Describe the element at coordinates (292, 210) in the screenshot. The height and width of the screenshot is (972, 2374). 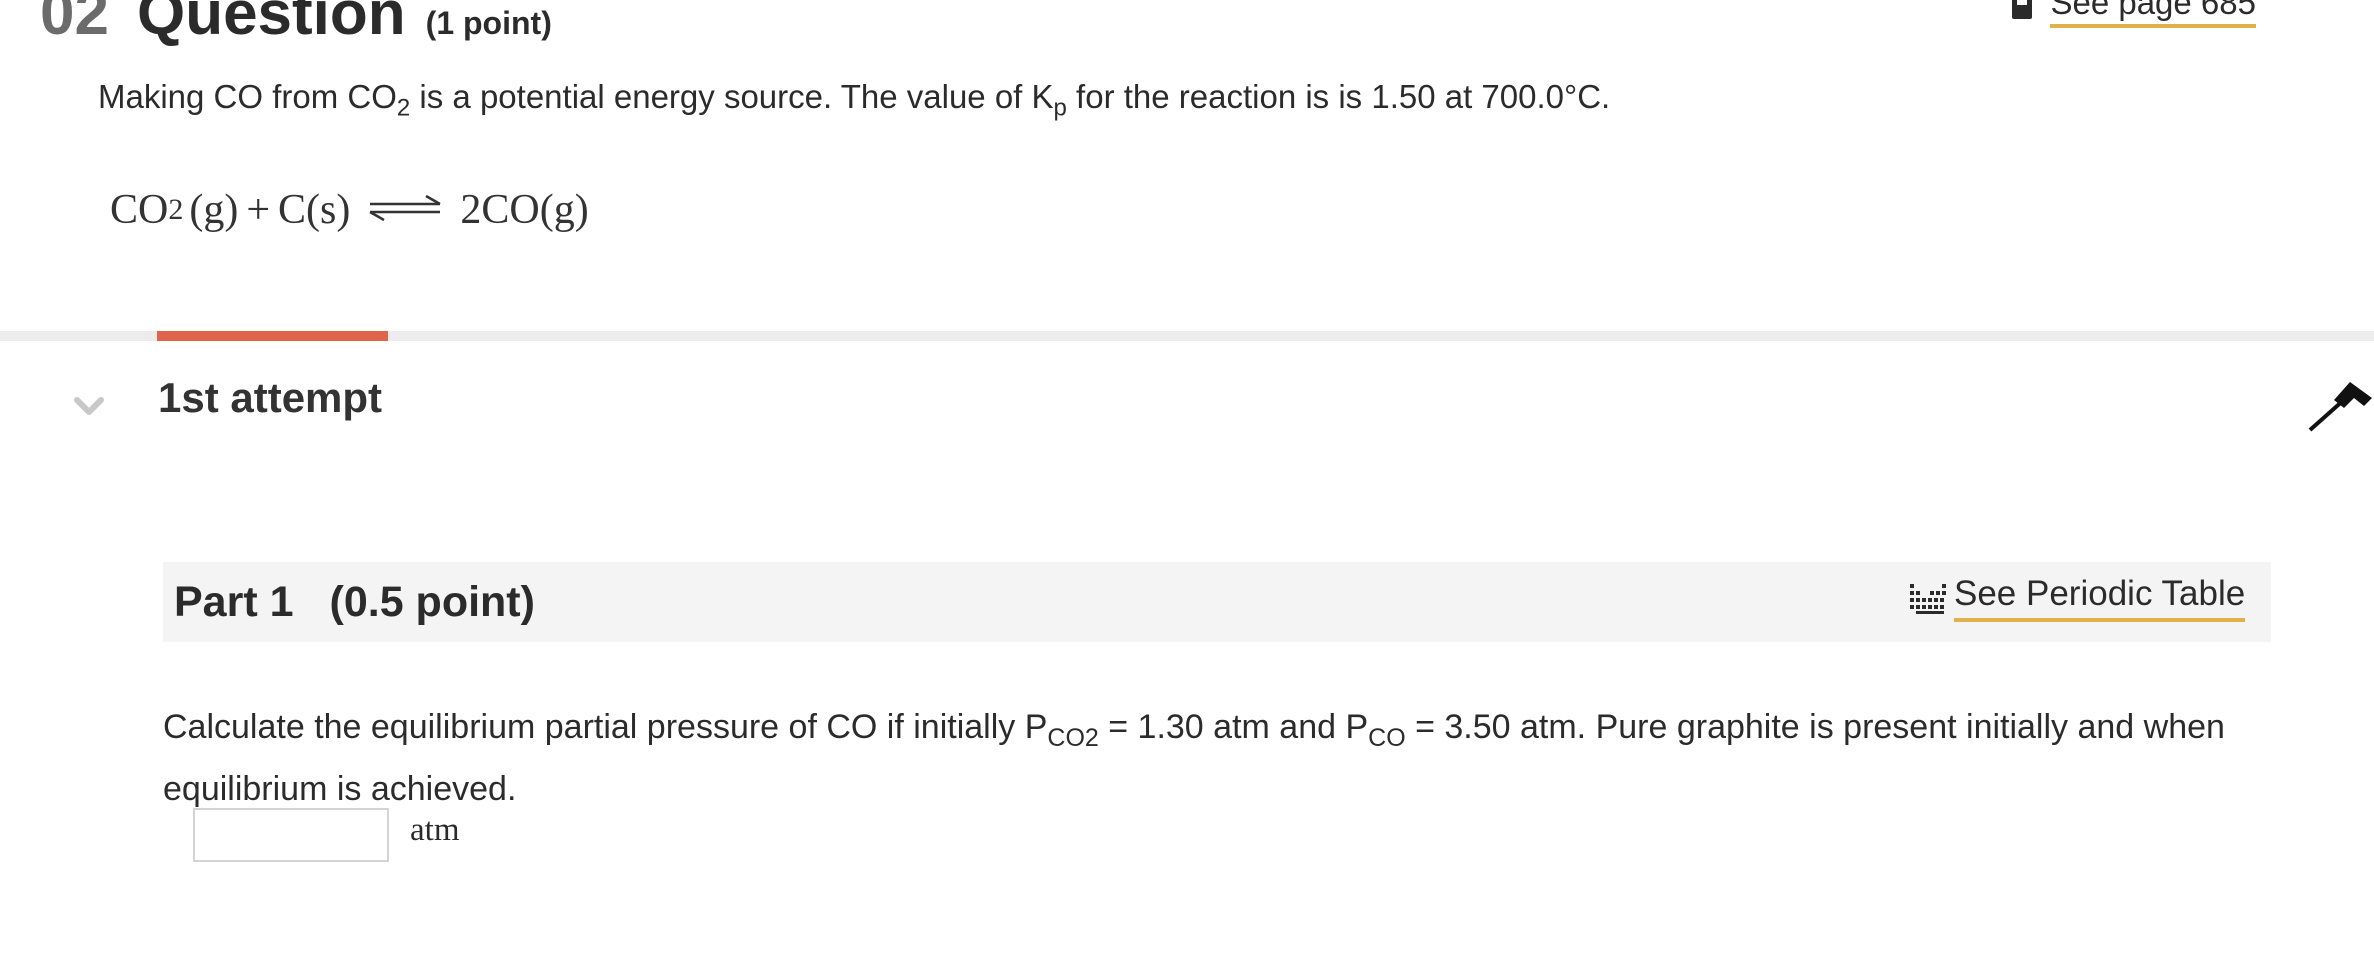
I see `equation-reactant: C` at that location.